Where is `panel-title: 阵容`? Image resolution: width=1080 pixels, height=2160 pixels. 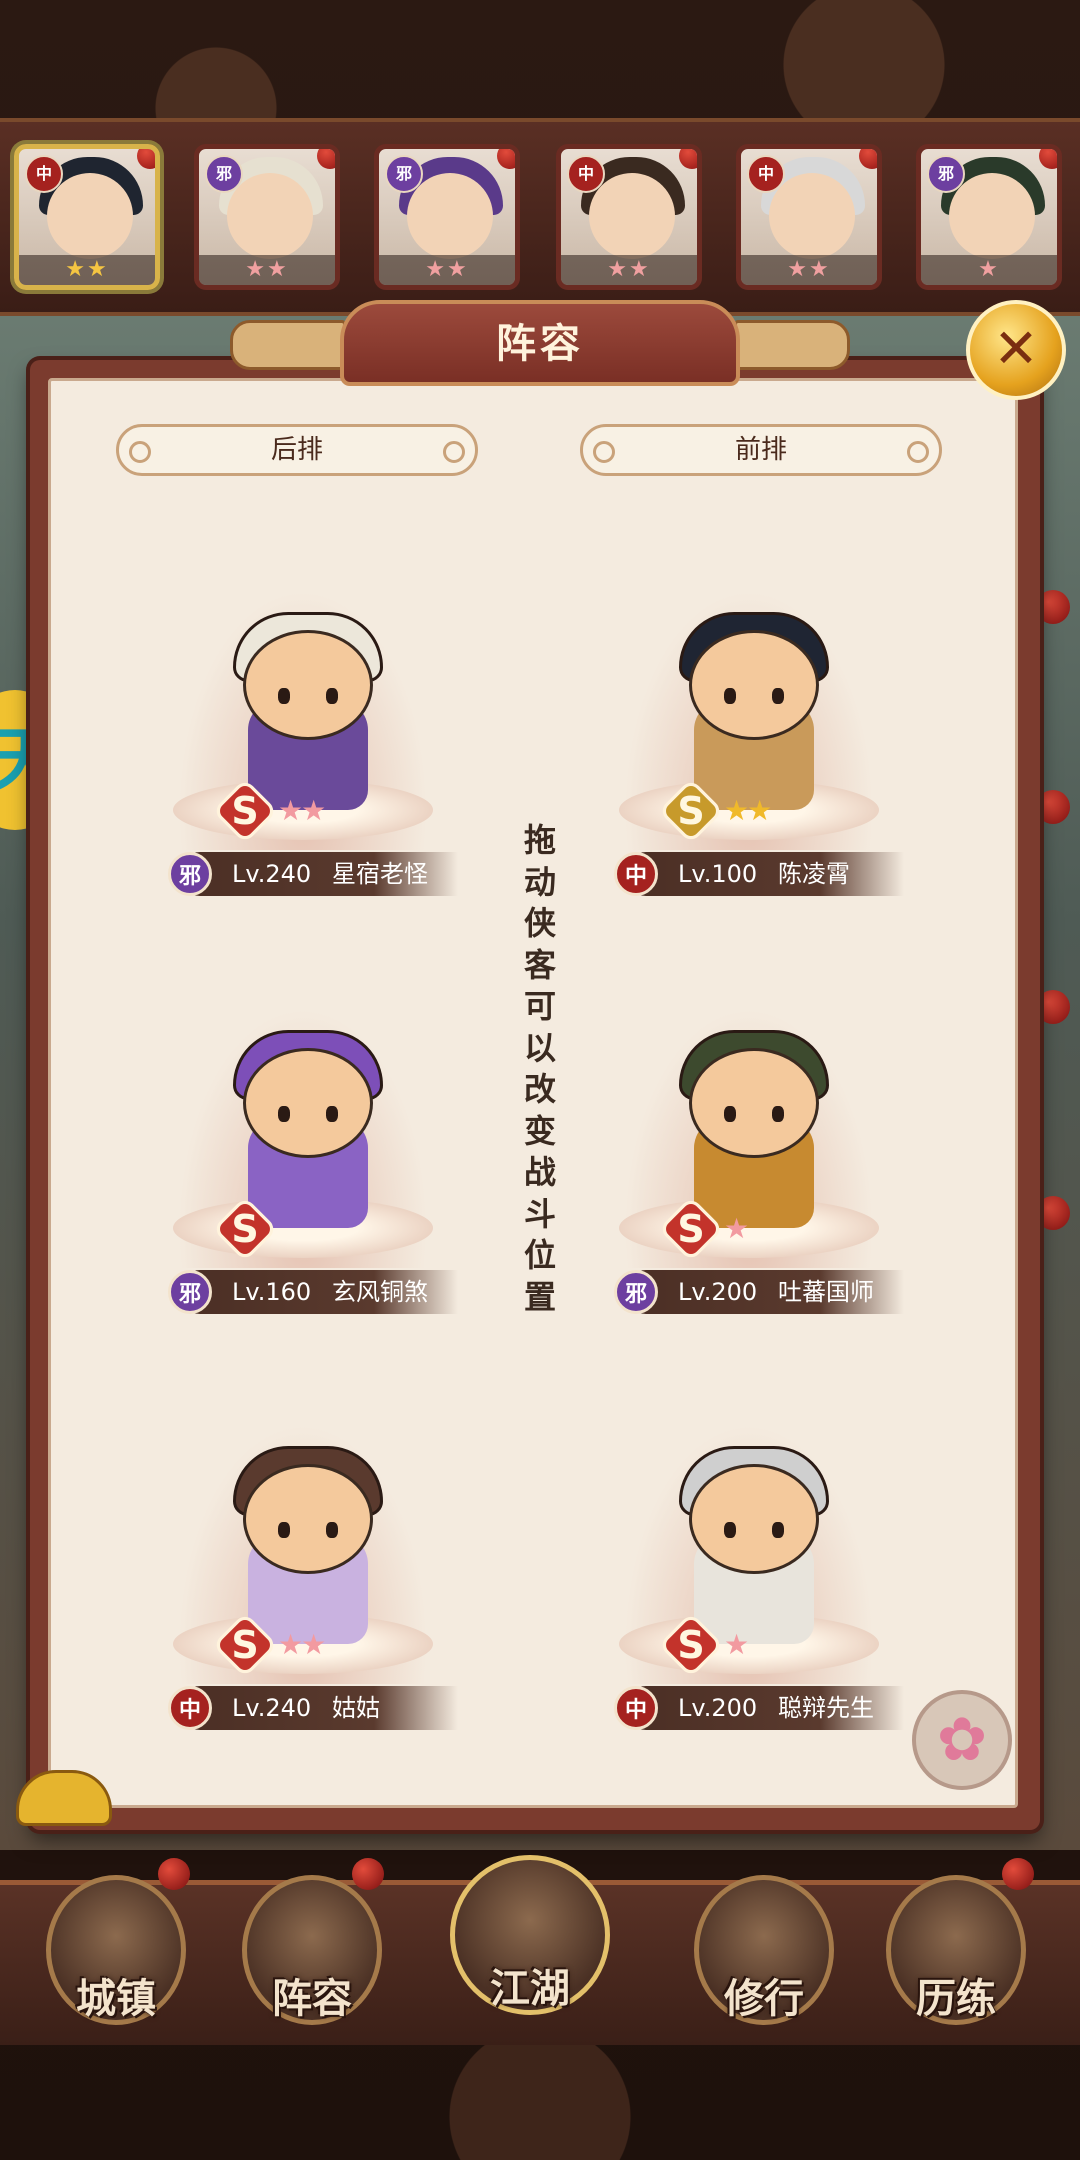
panel-title: 阵容 is located at coordinates (540, 344).